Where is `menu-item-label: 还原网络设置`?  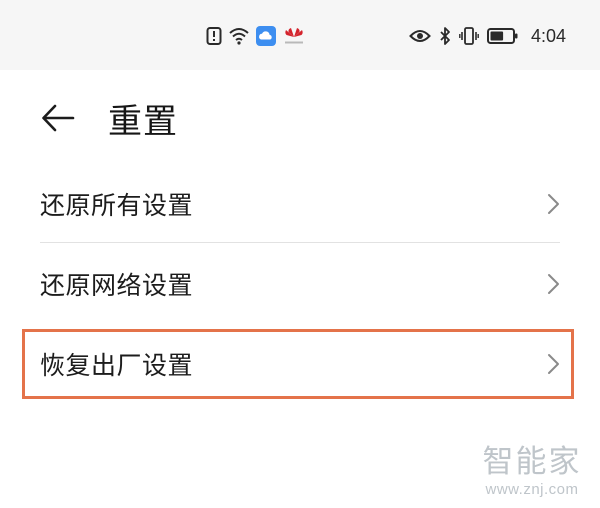 menu-item-label: 还原网络设置 is located at coordinates (117, 285).